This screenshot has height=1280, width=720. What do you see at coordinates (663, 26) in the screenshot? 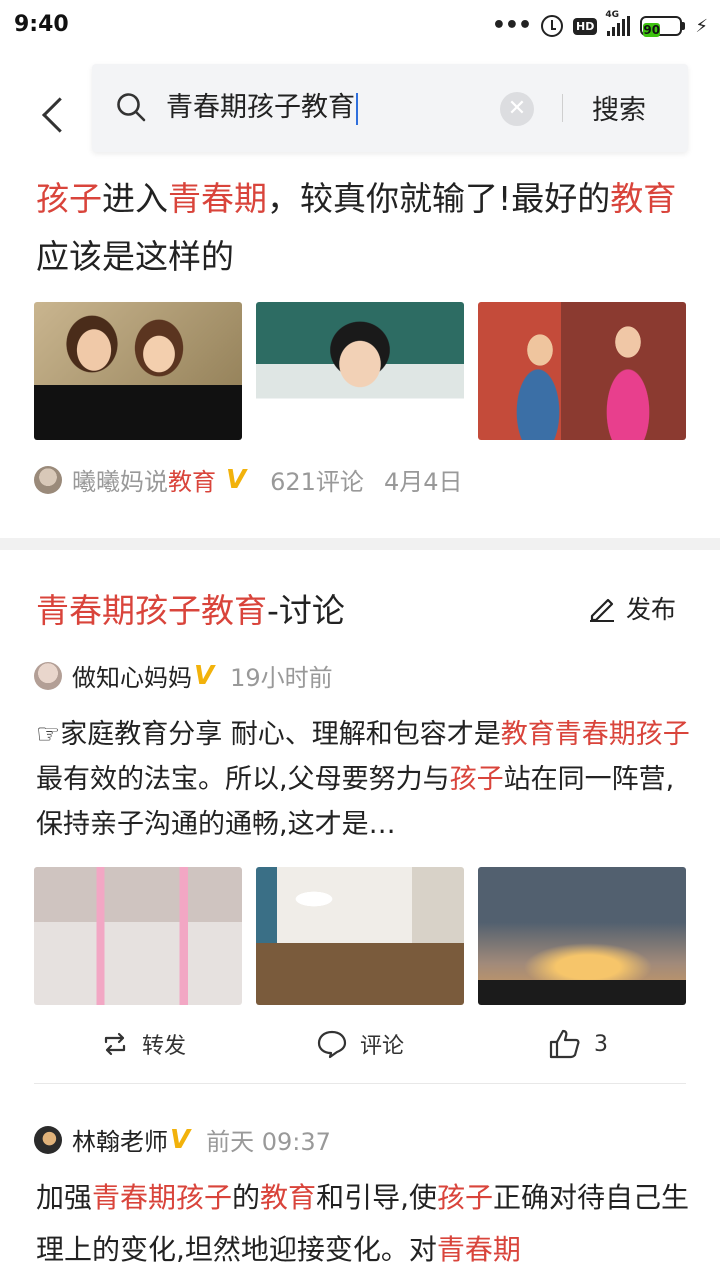
I see `battery-icon: 90` at bounding box center [663, 26].